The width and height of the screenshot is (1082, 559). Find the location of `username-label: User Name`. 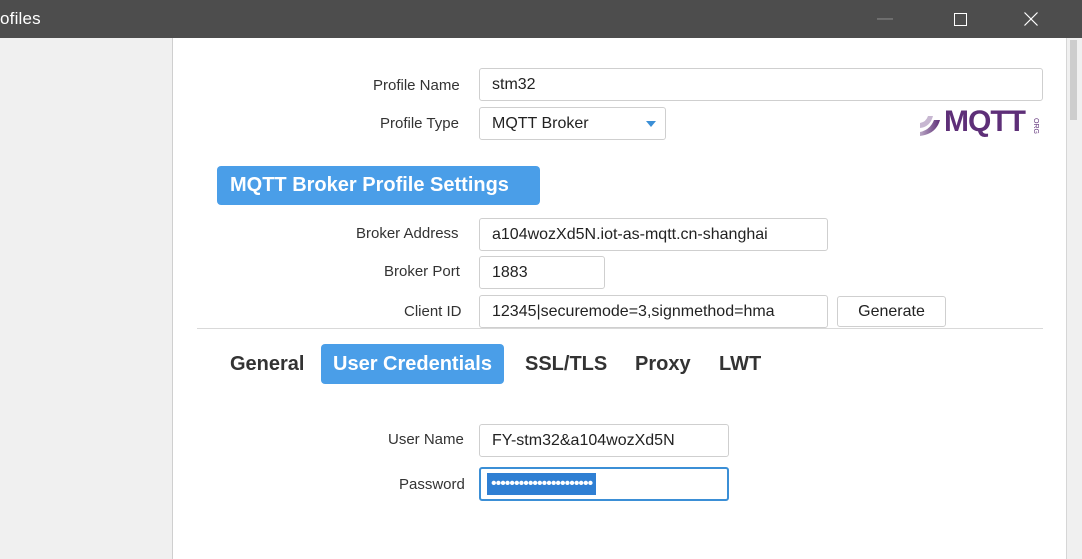

username-label: User Name is located at coordinates (426, 439).